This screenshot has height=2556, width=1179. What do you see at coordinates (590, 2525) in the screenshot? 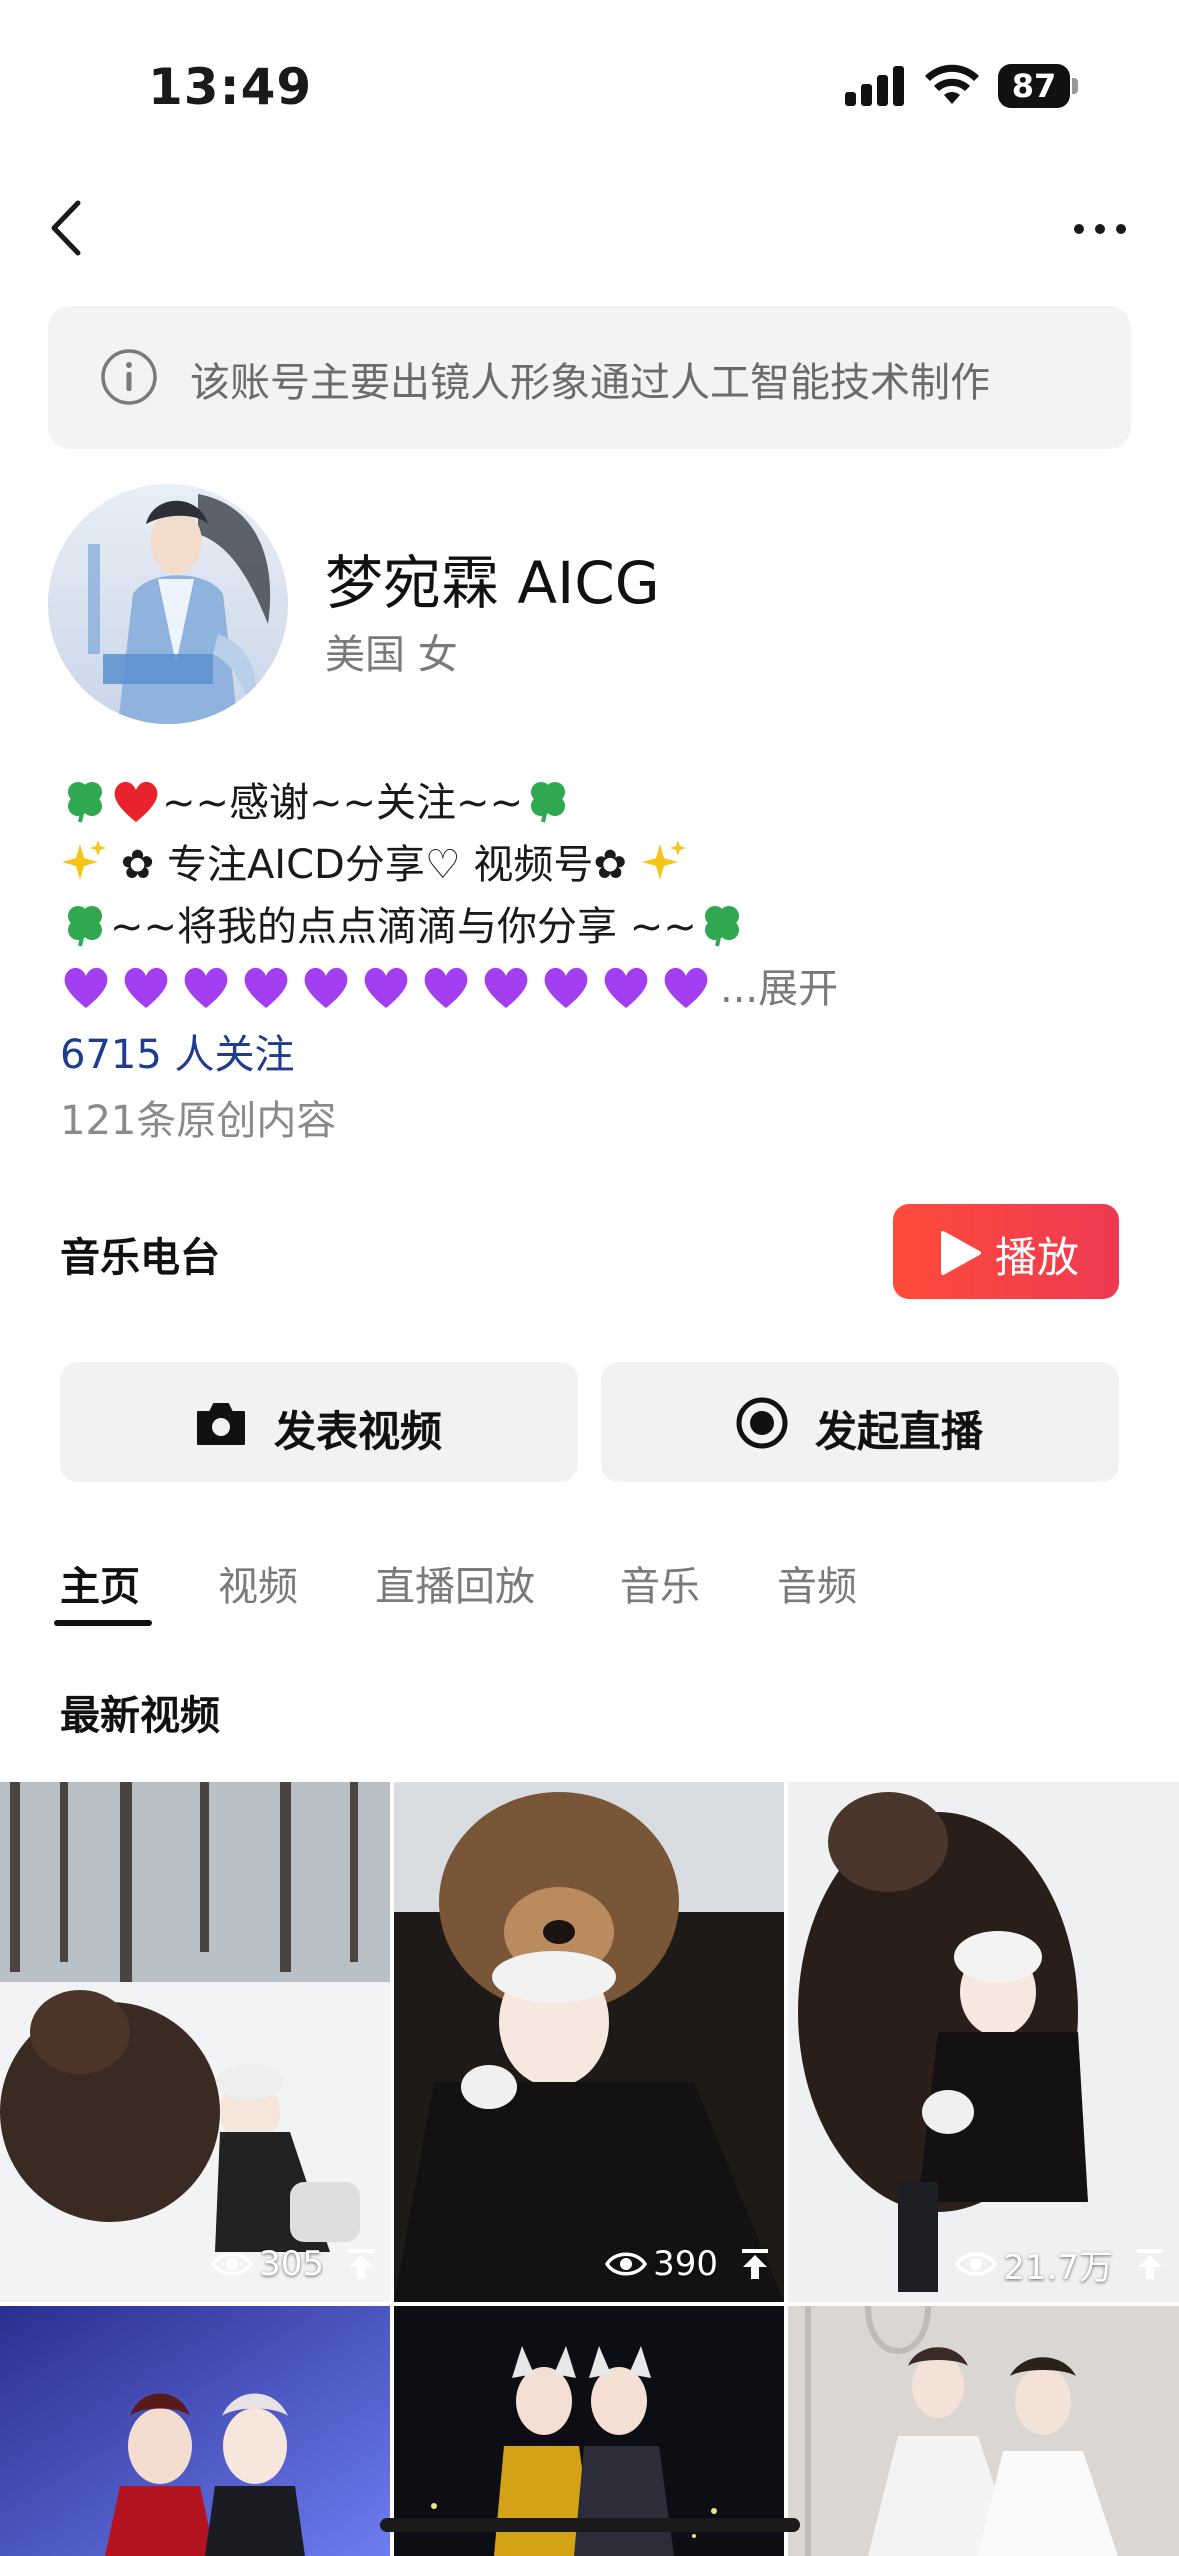
I see `home-indicator` at bounding box center [590, 2525].